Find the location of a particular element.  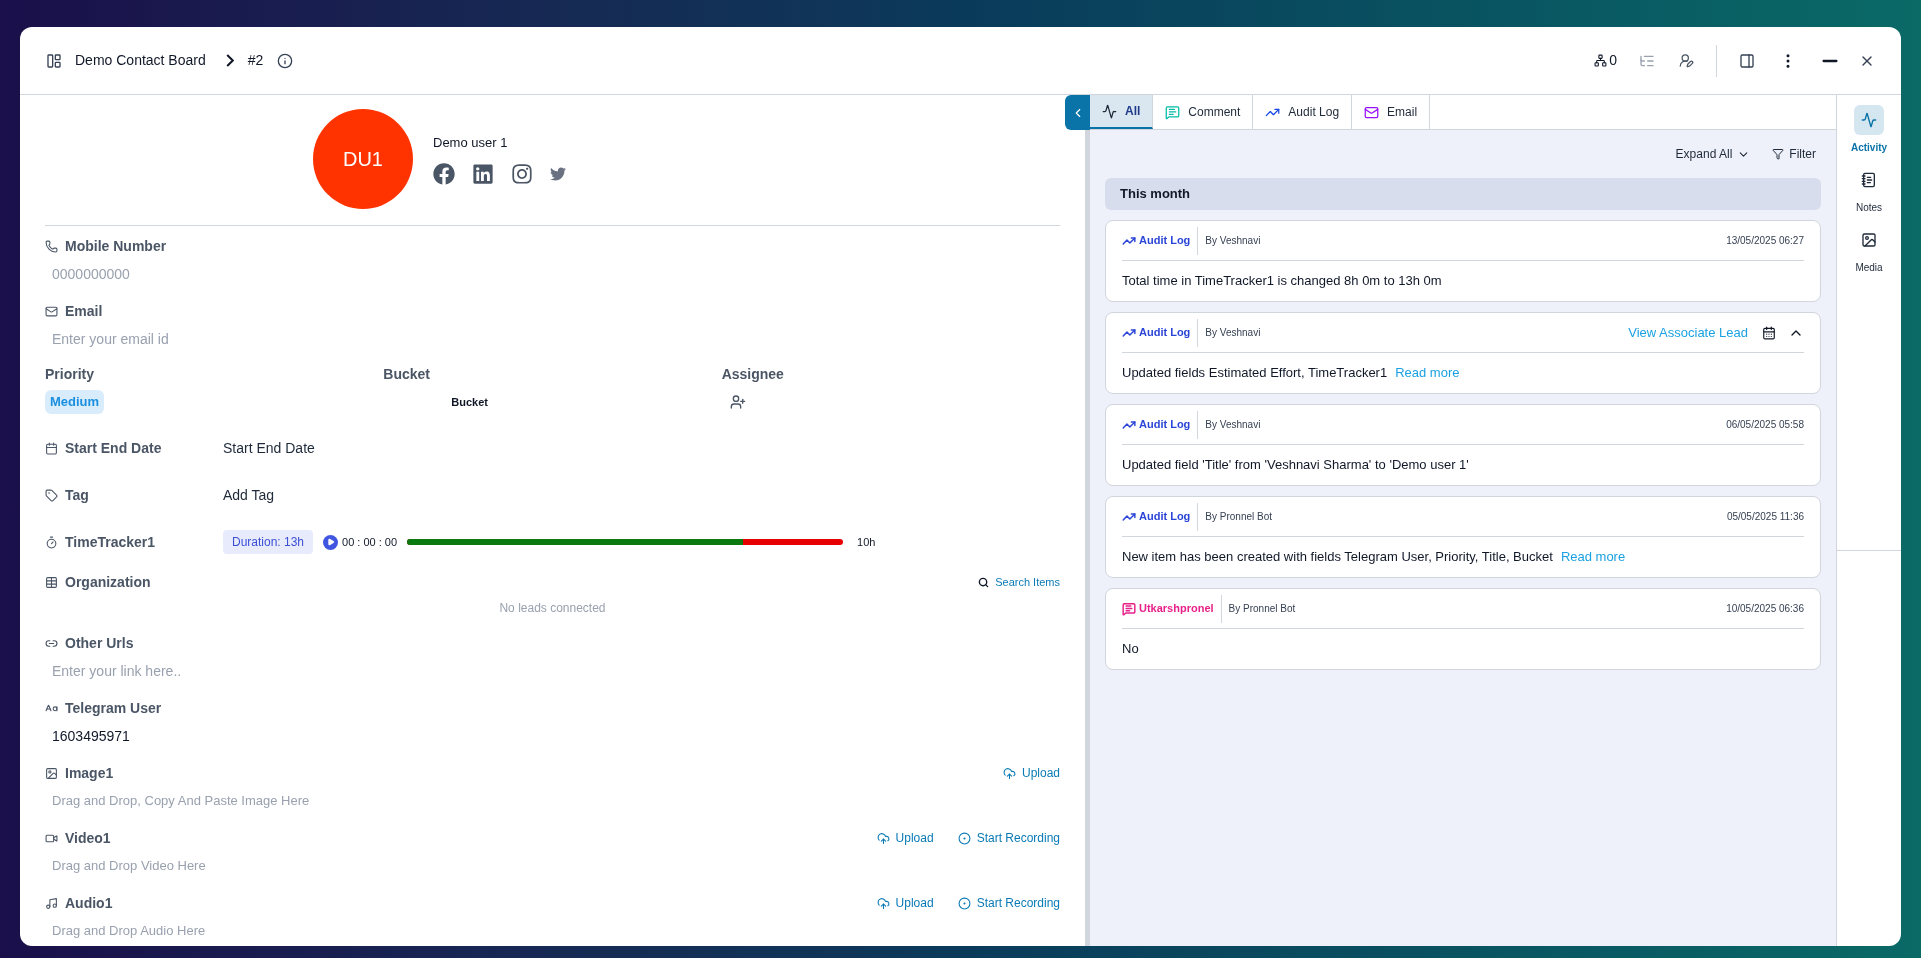

field-label: Email is located at coordinates (84, 311).